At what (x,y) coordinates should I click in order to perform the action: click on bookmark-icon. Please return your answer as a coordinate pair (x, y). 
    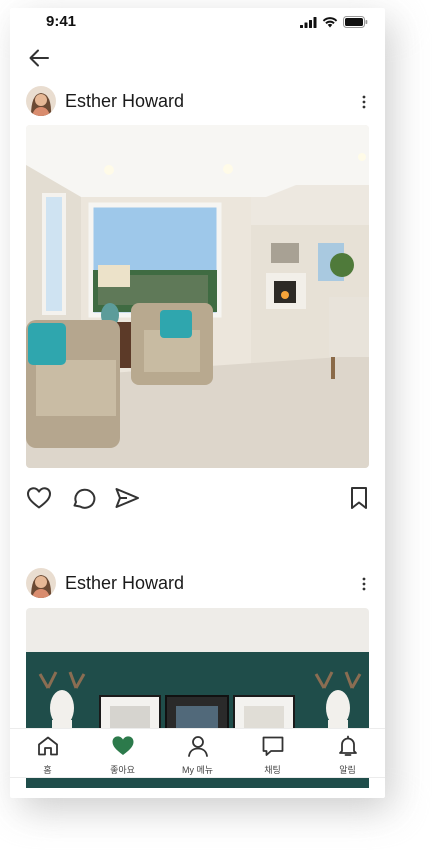
    Looking at the image, I should click on (359, 498).